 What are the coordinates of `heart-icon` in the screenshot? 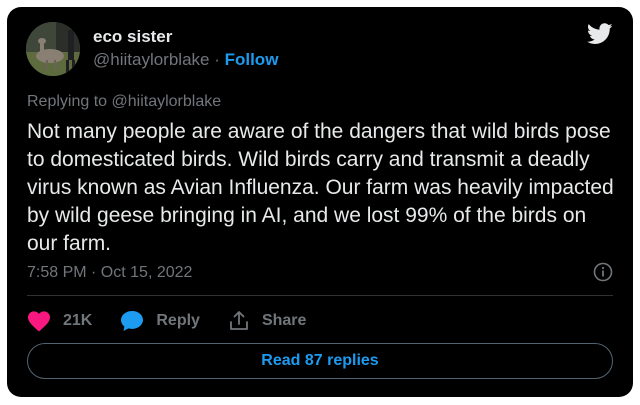 It's located at (39, 321).